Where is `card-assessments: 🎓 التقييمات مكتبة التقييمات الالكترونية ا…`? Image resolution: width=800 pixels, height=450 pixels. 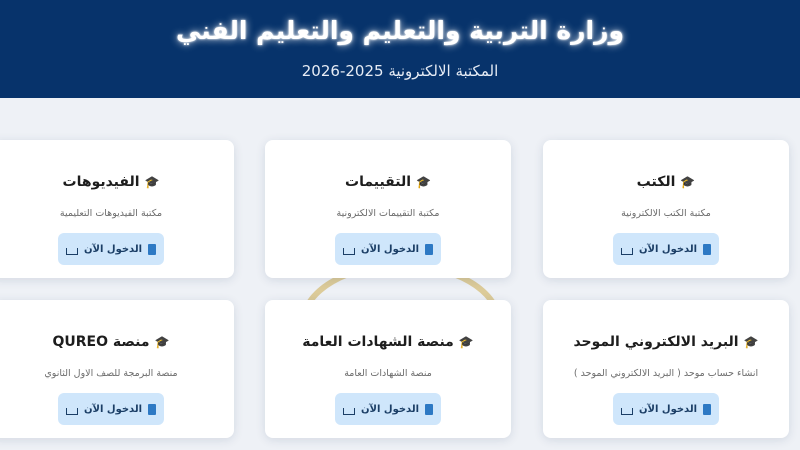 card-assessments: 🎓 التقييمات مكتبة التقييمات الالكترونية ا… is located at coordinates (388, 209).